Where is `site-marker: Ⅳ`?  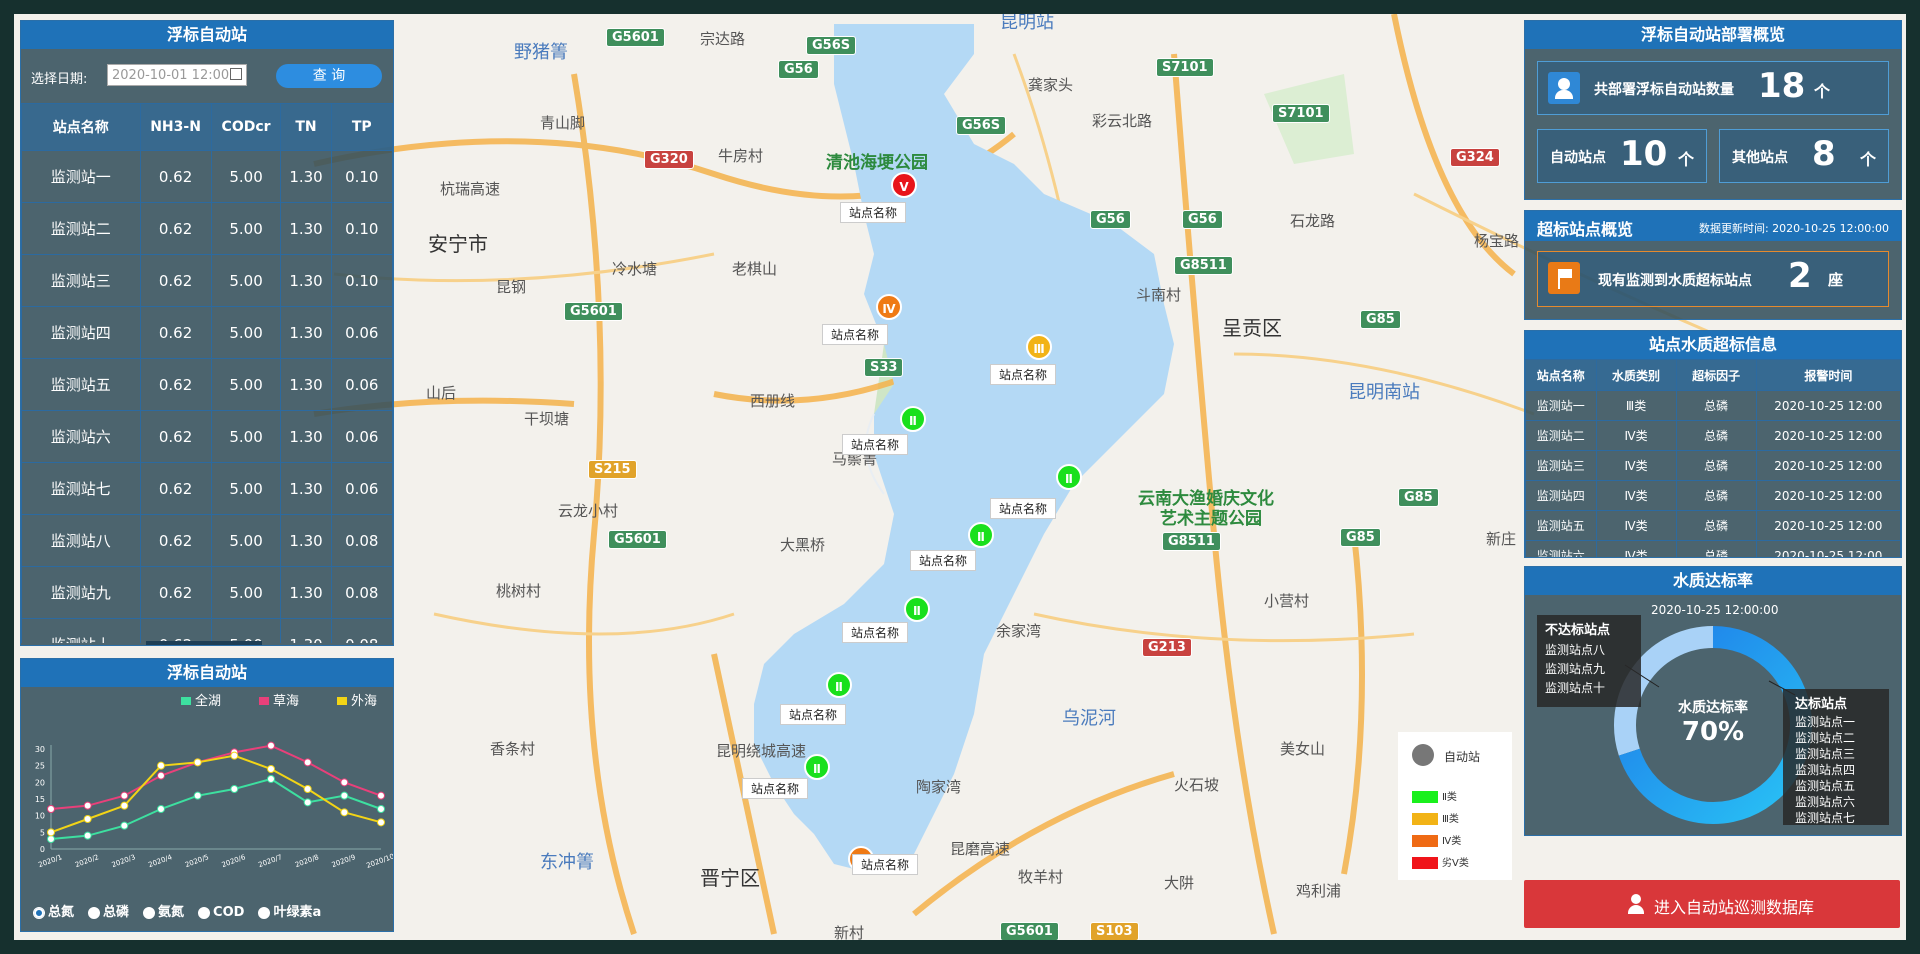 site-marker: Ⅳ is located at coordinates (889, 307).